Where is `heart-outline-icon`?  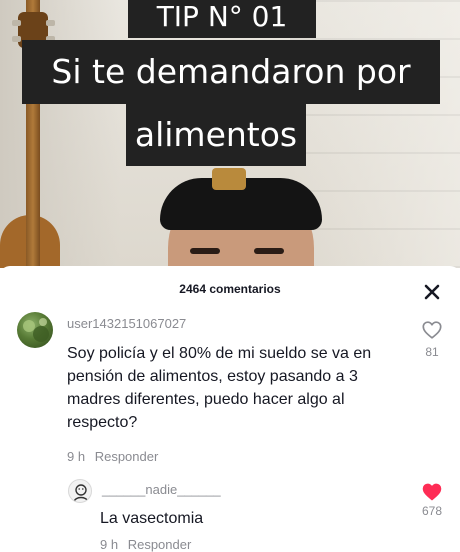 heart-outline-icon is located at coordinates (432, 330).